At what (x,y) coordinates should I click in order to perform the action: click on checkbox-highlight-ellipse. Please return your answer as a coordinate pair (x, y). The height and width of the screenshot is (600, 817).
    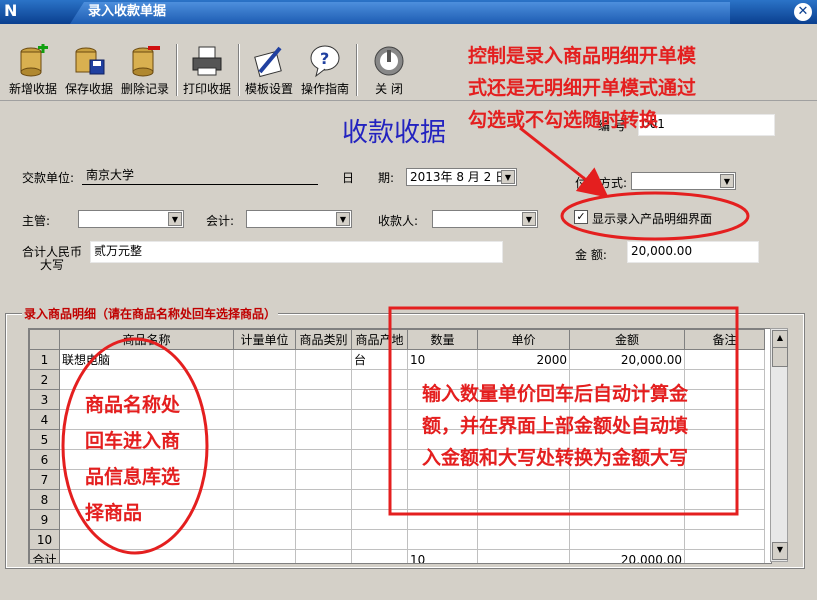
    Looking at the image, I should click on (655, 216).